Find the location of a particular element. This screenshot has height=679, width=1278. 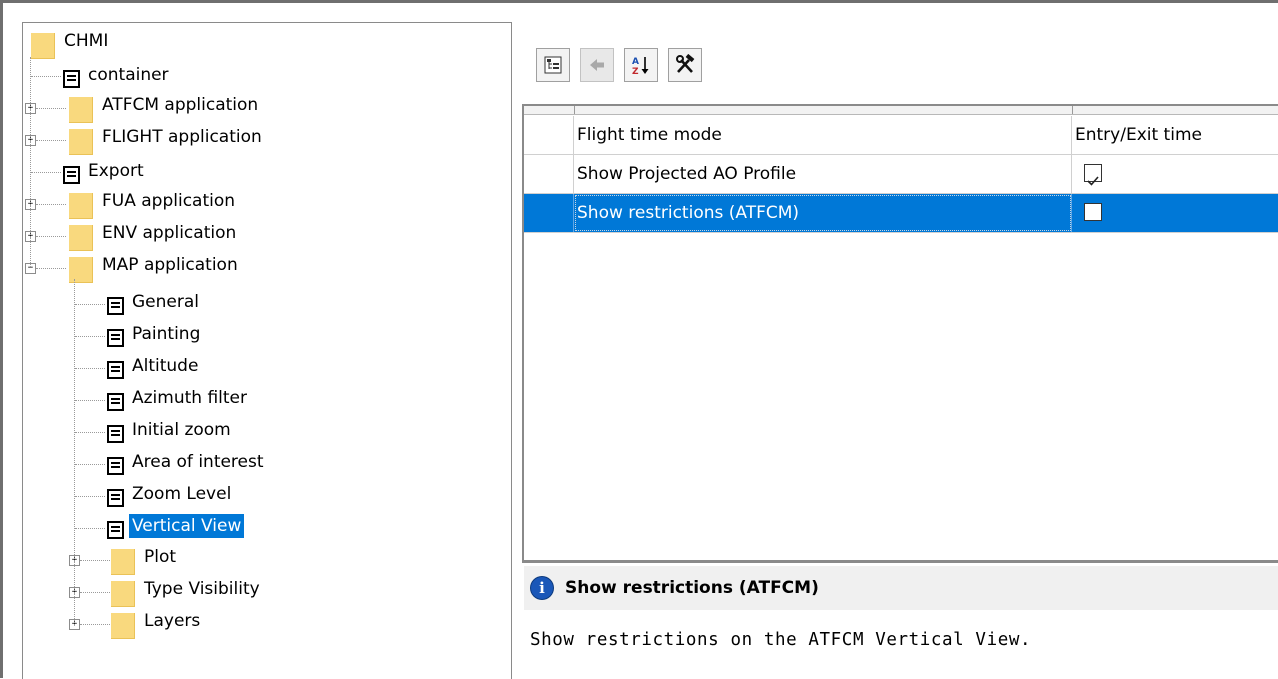

description-title: Show restrictions (ATFCM) is located at coordinates (692, 588).